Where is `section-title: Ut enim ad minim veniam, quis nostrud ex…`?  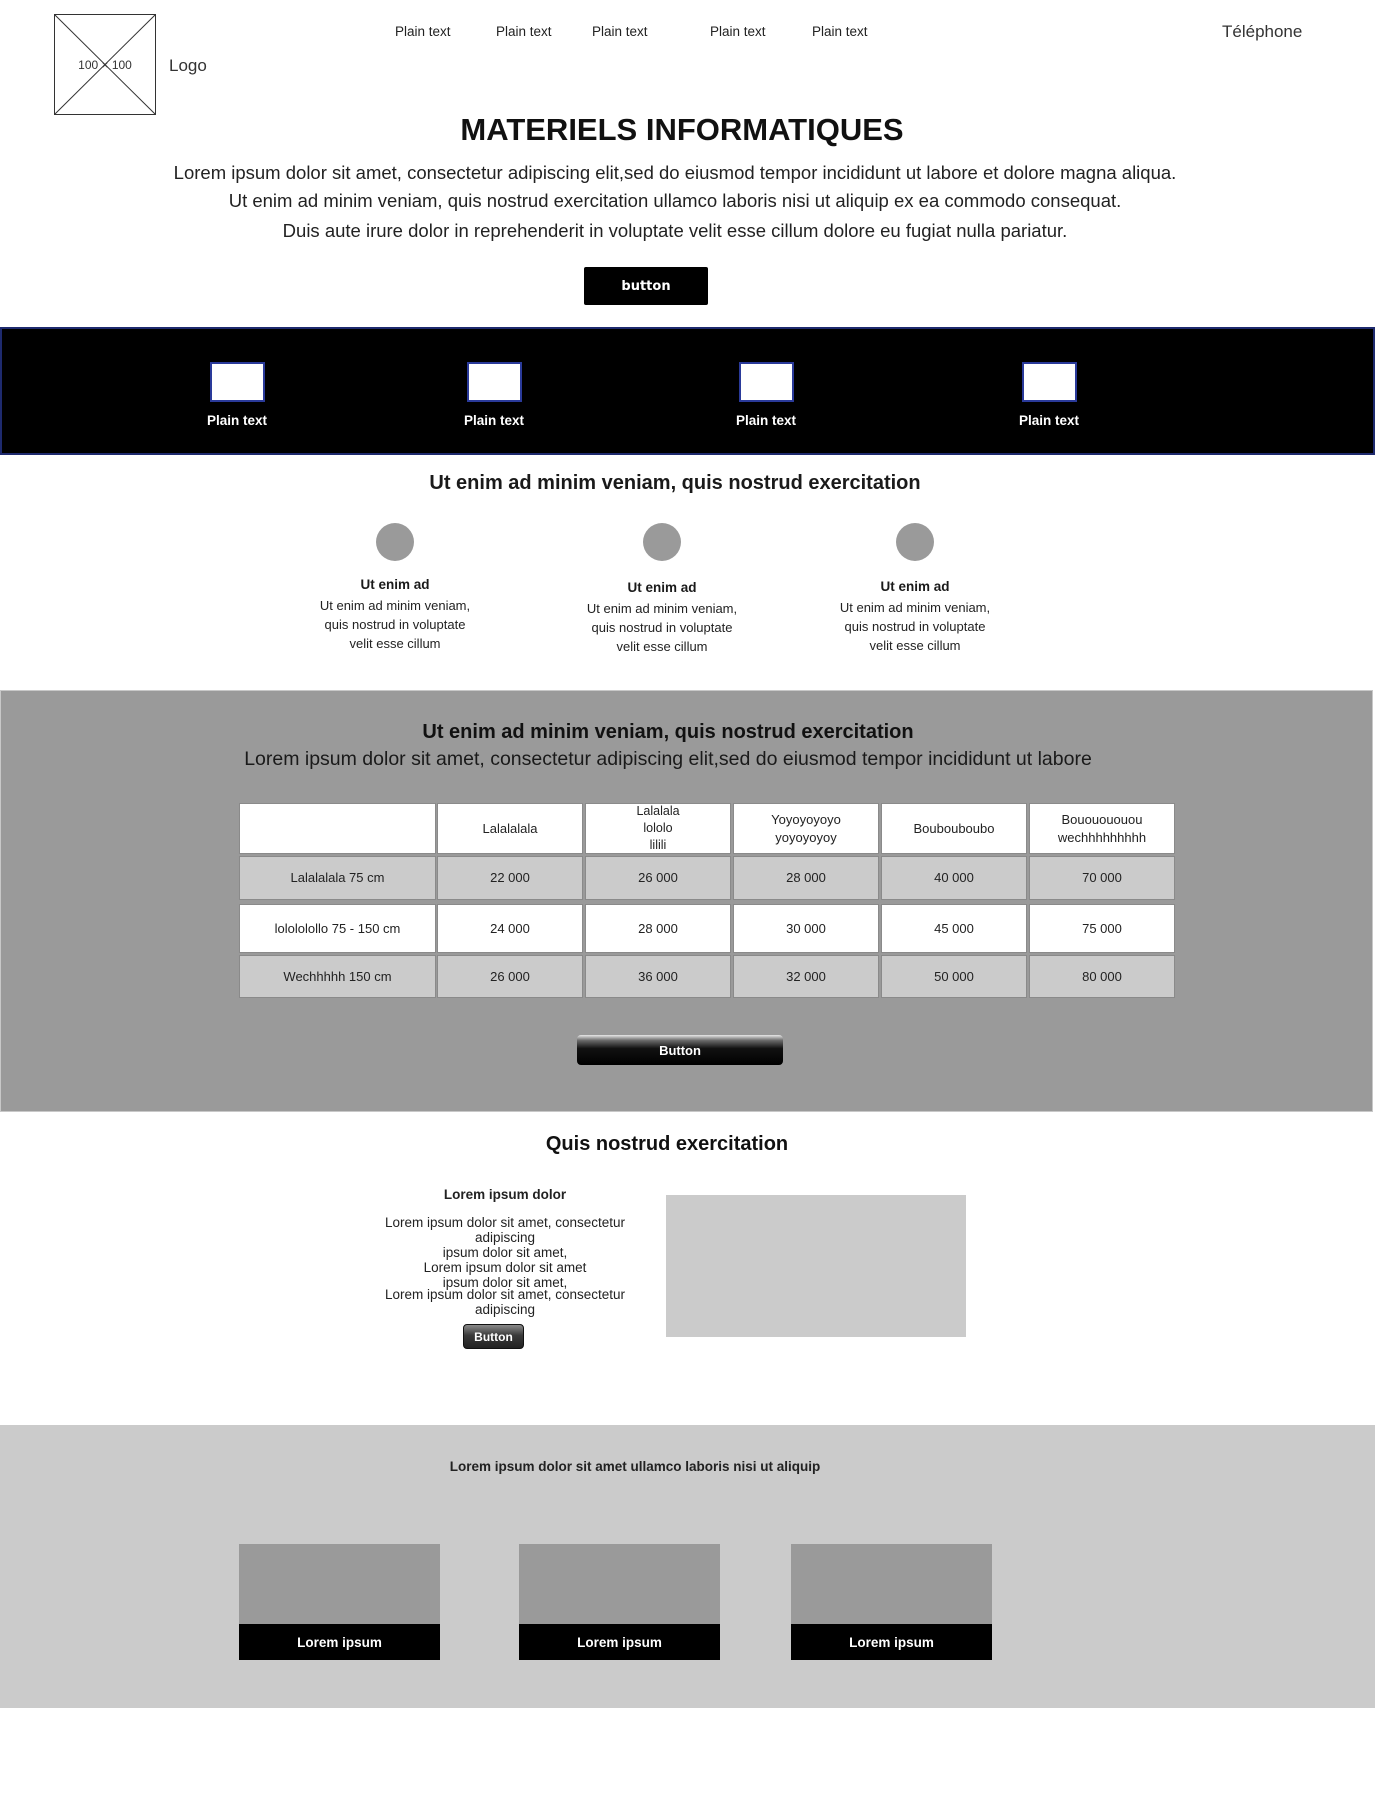 section-title: Ut enim ad minim veniam, quis nostrud ex… is located at coordinates (675, 483).